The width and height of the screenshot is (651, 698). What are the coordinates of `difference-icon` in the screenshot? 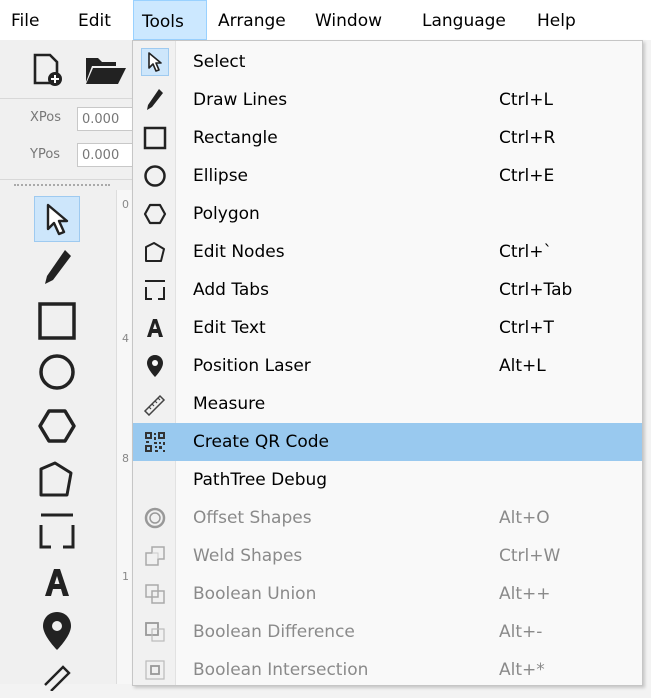 It's located at (155, 632).